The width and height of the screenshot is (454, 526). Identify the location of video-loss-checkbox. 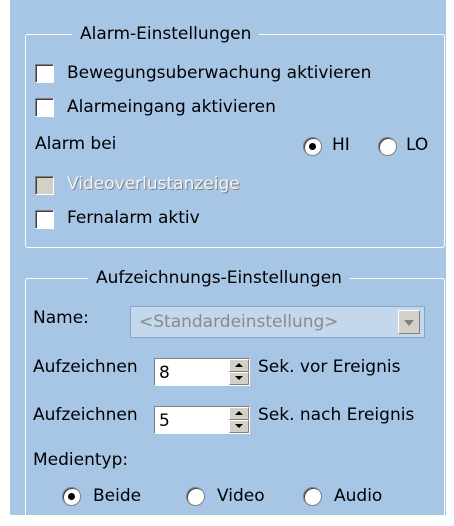
(44, 185).